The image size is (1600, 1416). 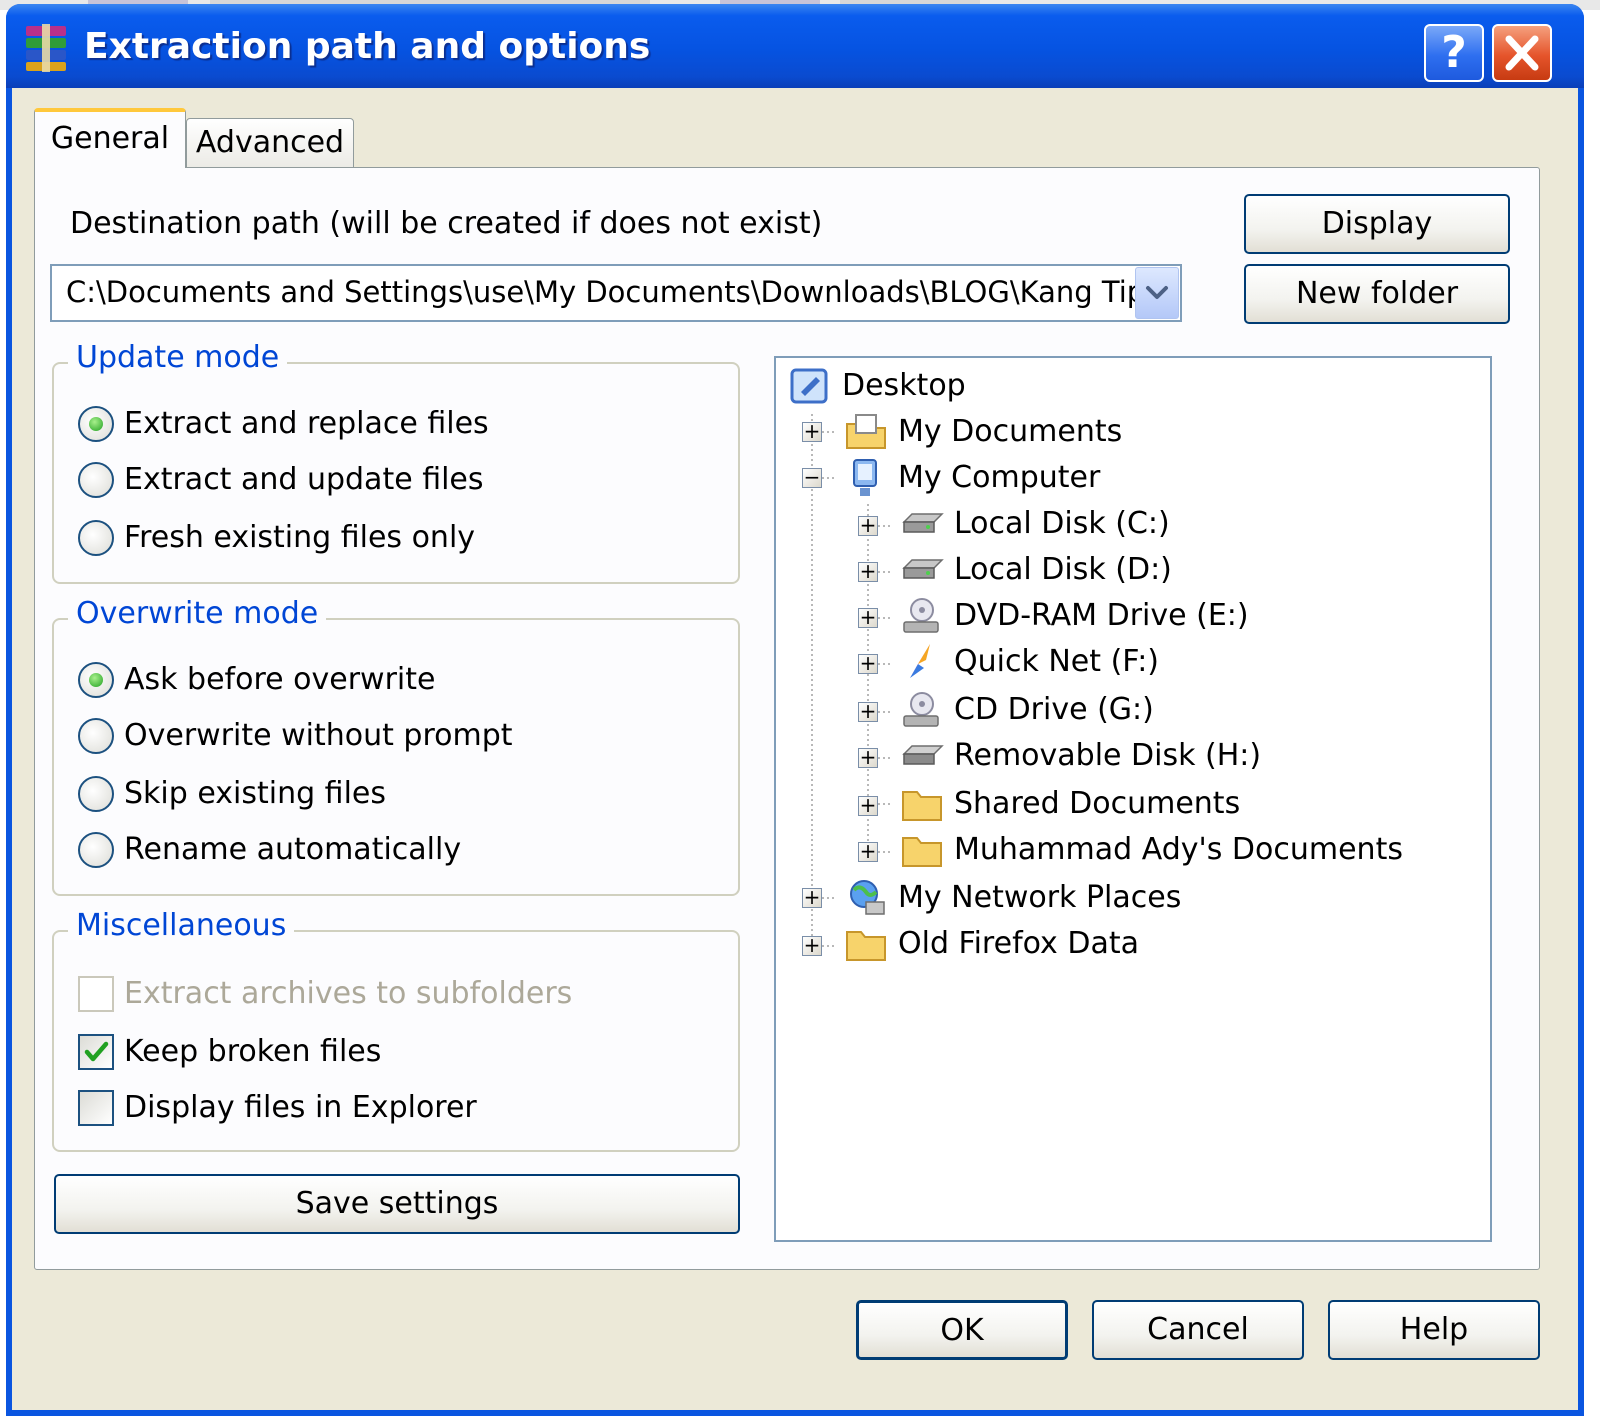 I want to click on tree-item-label: My Computer, so click(x=999, y=478).